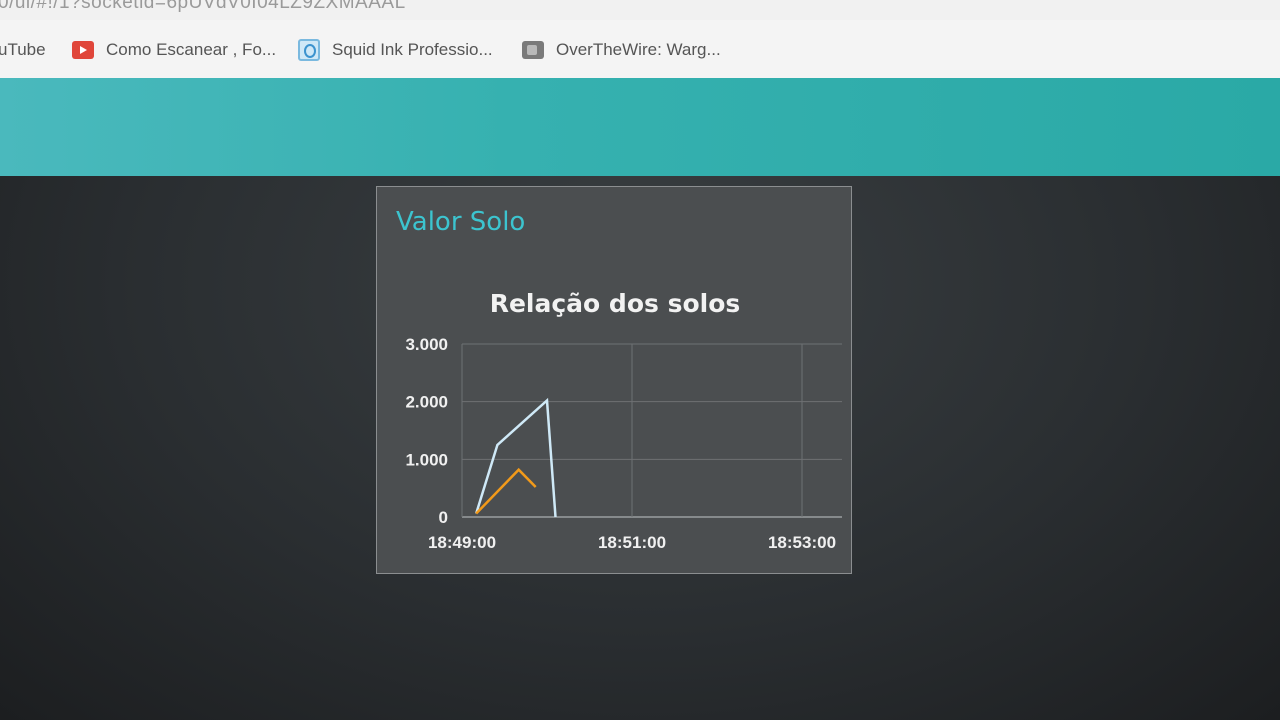  Describe the element at coordinates (426, 344) in the screenshot. I see `y-tick-label: 3.000` at that location.